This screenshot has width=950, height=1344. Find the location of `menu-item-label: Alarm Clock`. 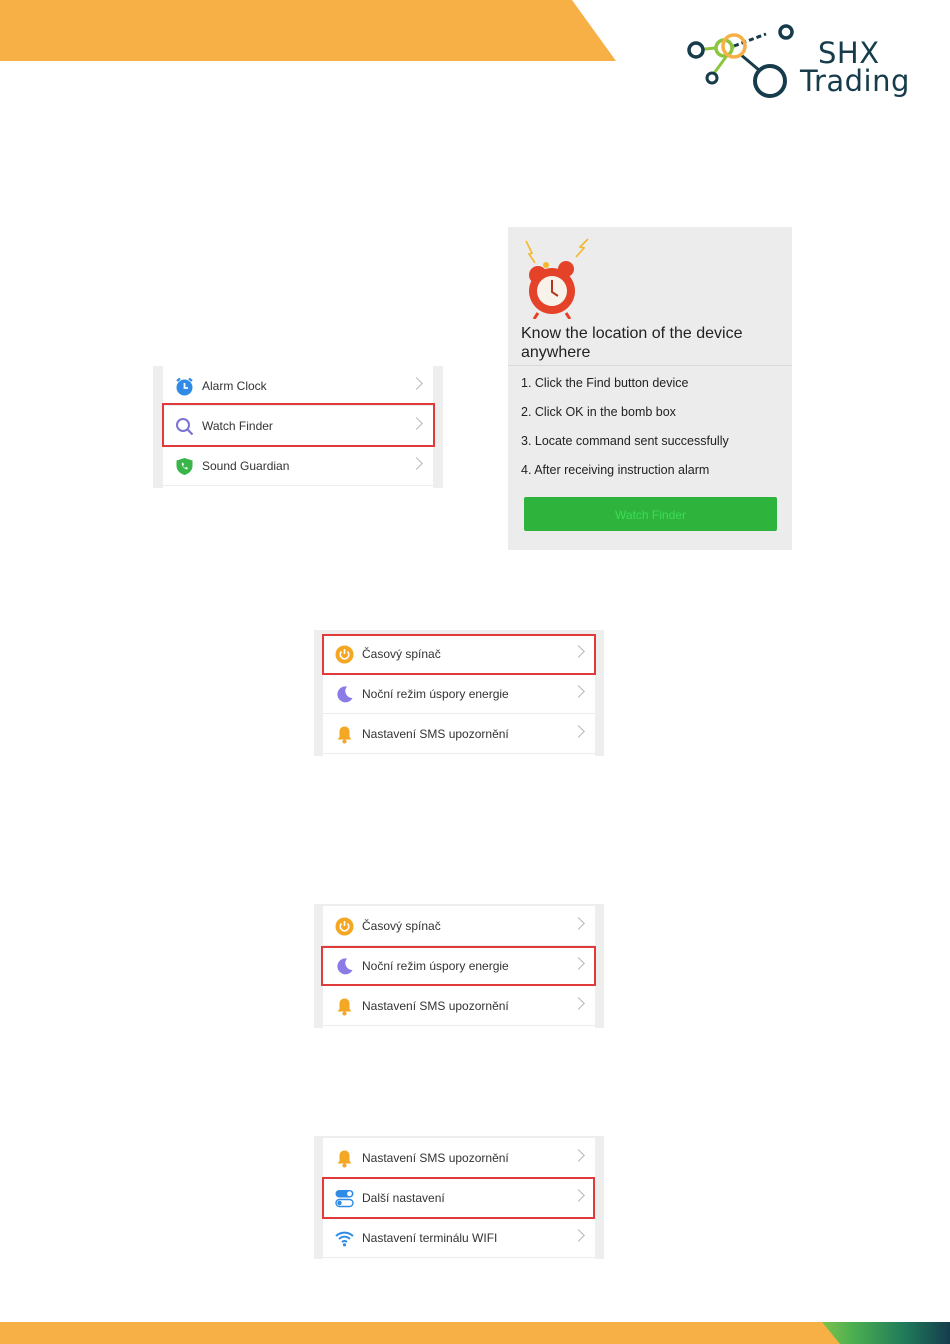

menu-item-label: Alarm Clock is located at coordinates (234, 386).